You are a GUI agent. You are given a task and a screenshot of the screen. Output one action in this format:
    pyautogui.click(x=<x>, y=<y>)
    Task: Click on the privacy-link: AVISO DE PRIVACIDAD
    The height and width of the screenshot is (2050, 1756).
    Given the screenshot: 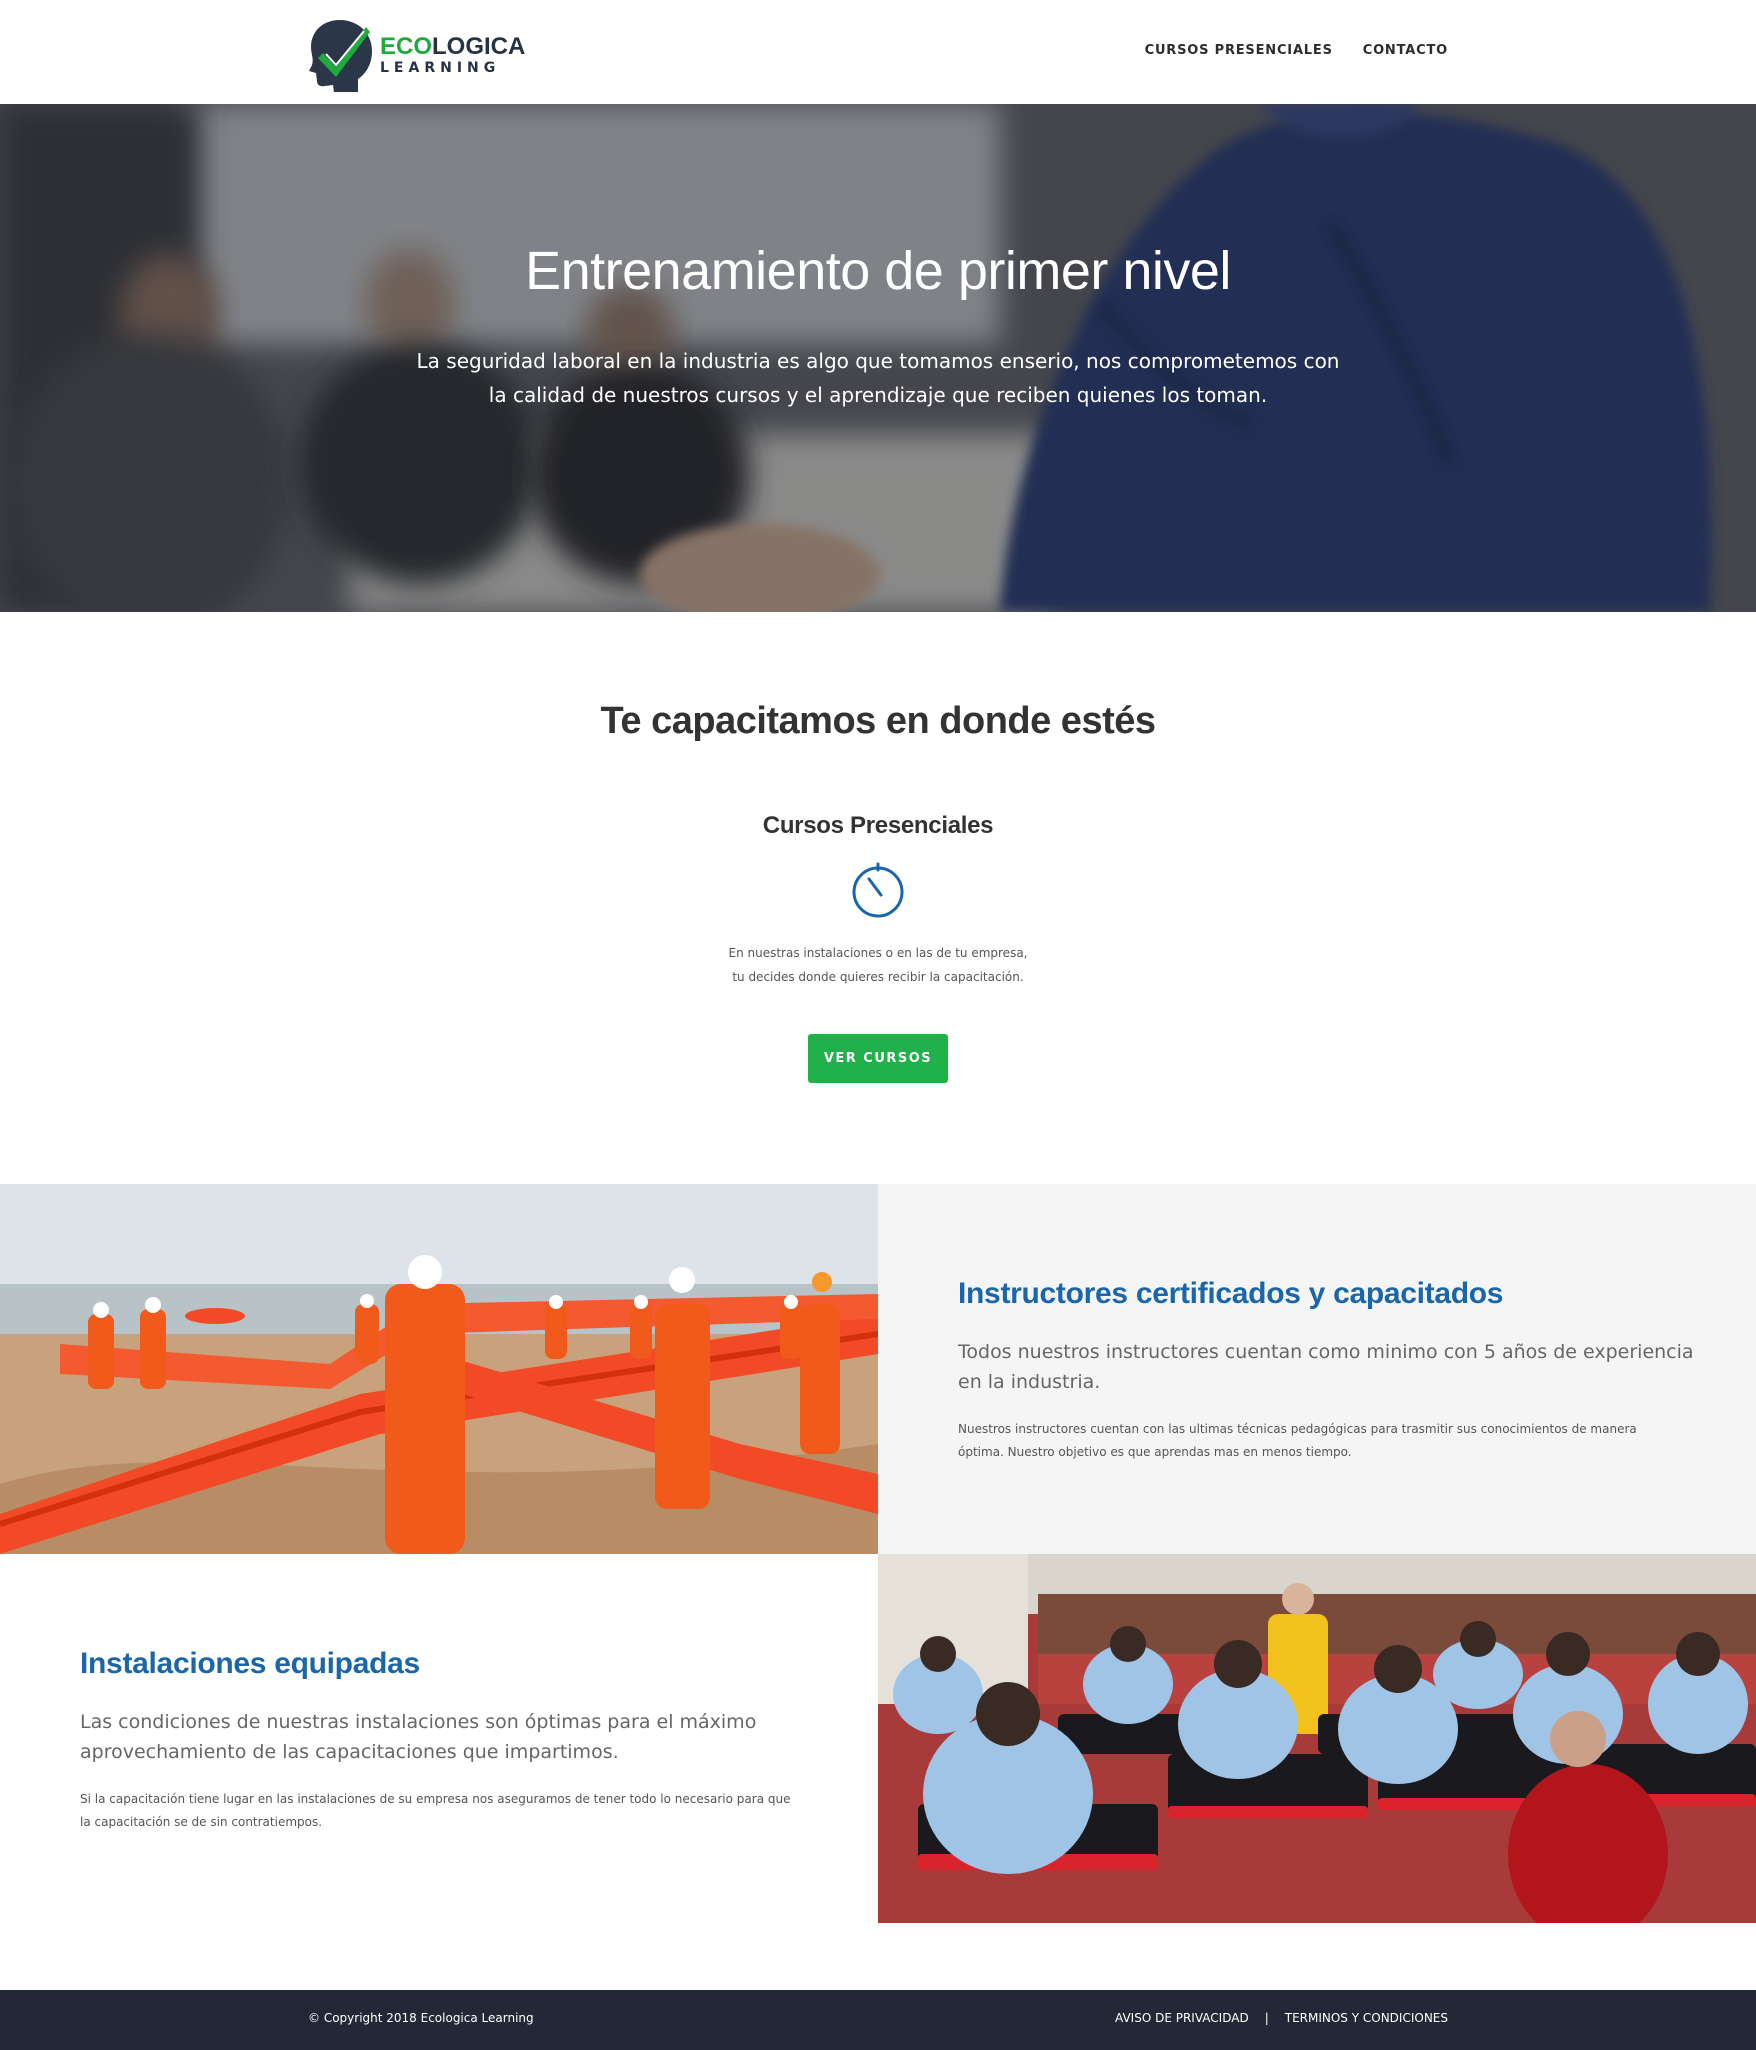 What is the action you would take?
    pyautogui.click(x=1182, y=2018)
    